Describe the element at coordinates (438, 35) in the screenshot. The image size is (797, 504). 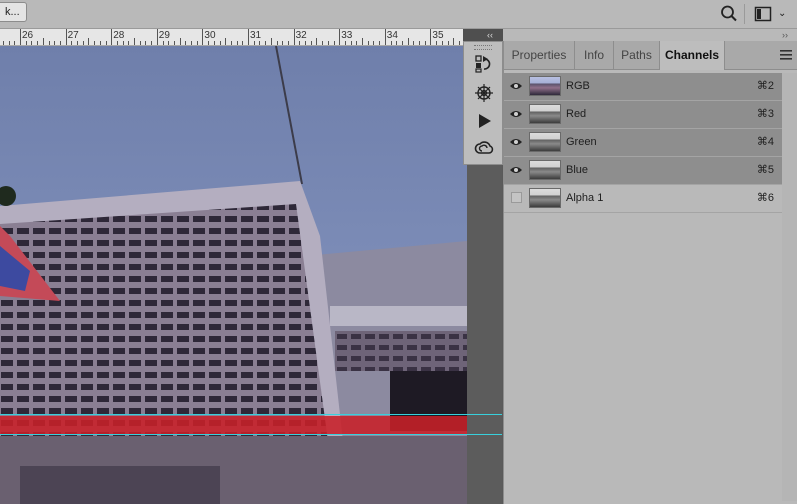
I see `ruler-label: 35` at that location.